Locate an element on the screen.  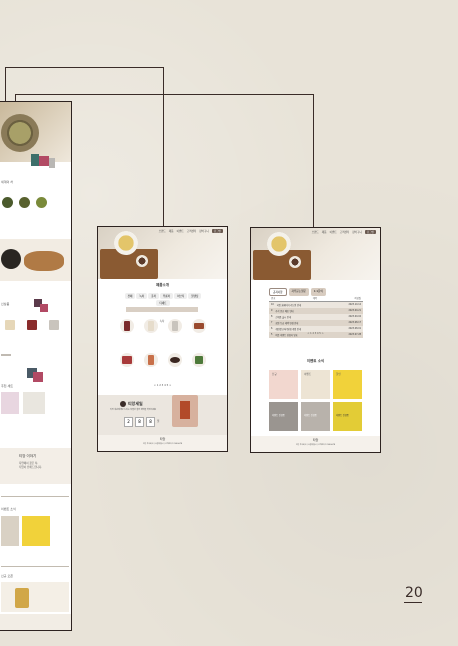
tab-black-tea: 홍차 is located at coordinates (153, 296).